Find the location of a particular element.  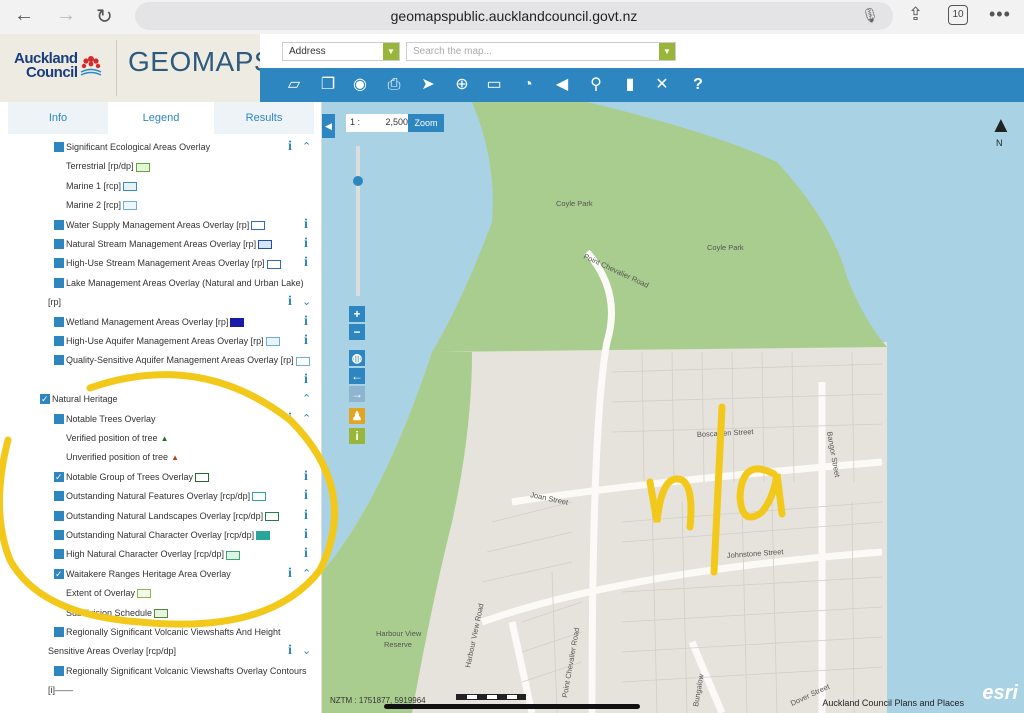

high-use-stream-symbol-icon is located at coordinates (273, 264).